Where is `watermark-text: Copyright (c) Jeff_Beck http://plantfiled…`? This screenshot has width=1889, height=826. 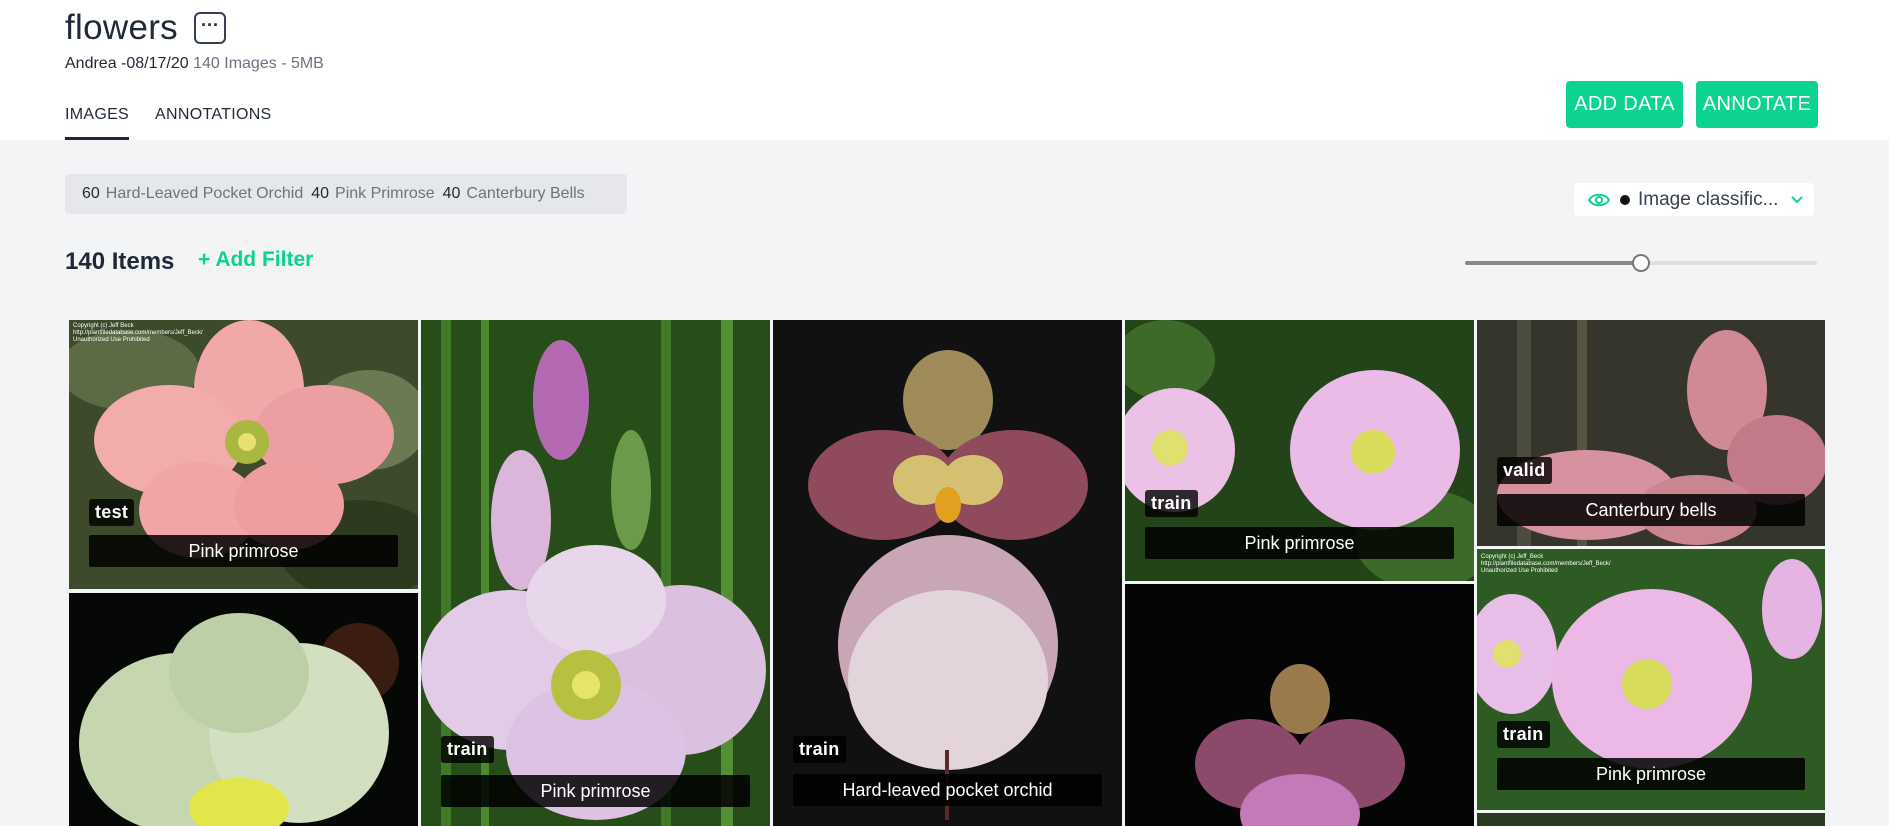 watermark-text: Copyright (c) Jeff_Beck http://plantfiled… is located at coordinates (1546, 564).